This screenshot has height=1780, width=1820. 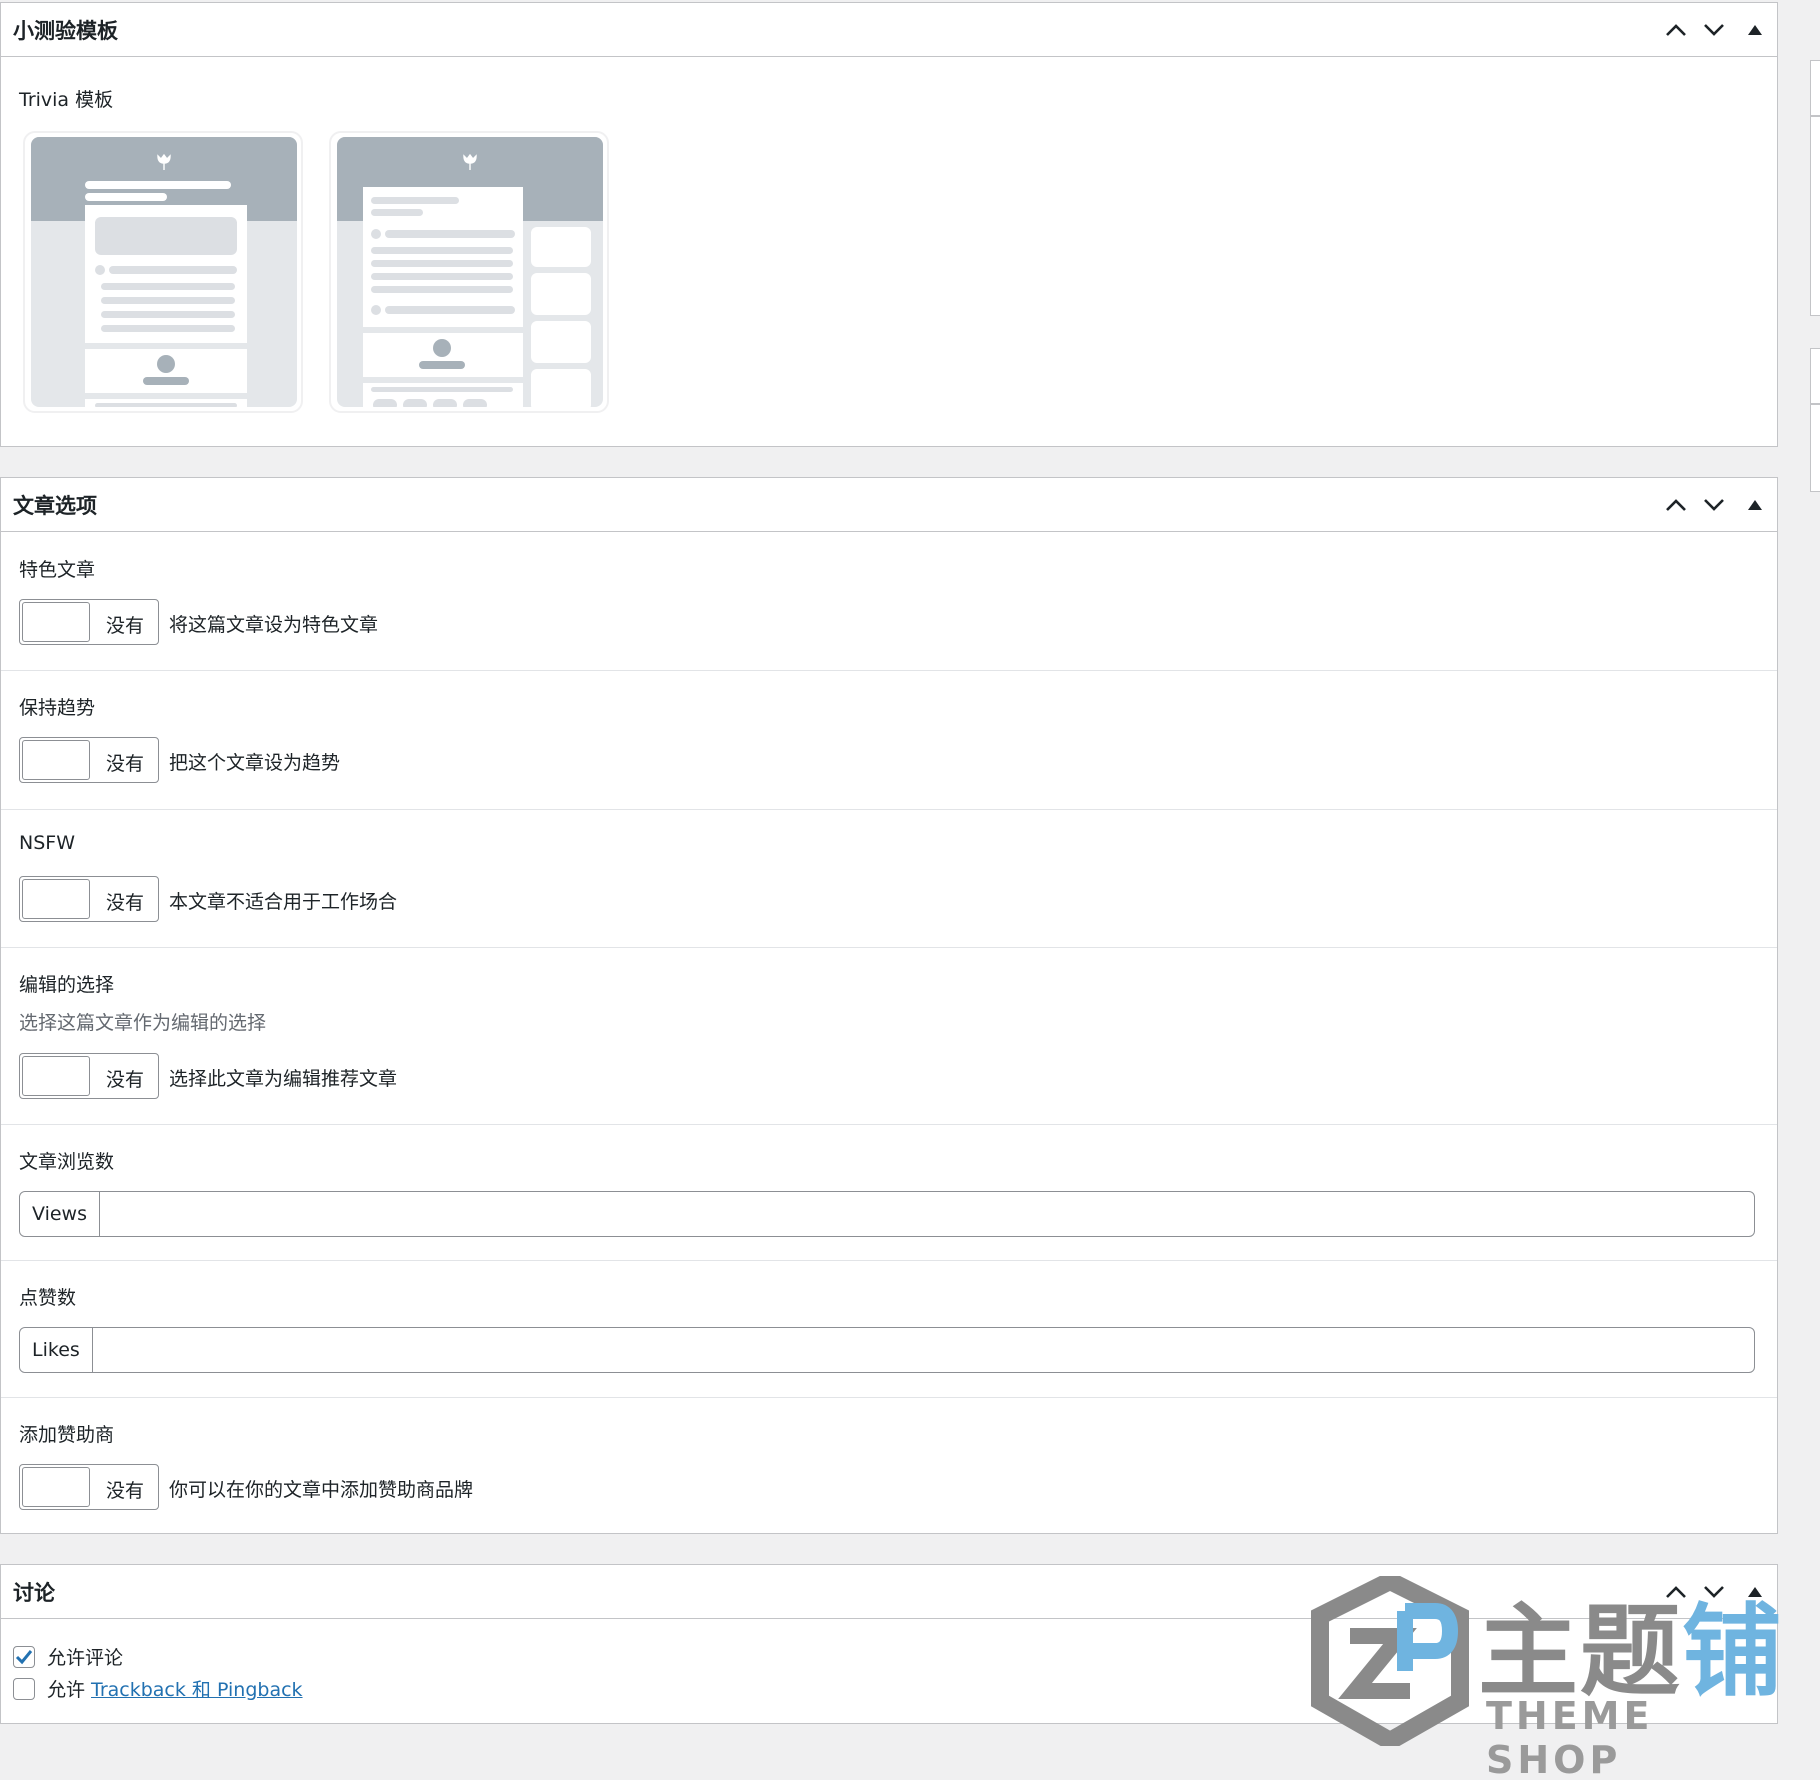 What do you see at coordinates (889, 879) in the screenshot?
I see `nsfw-row: NSFW 没有 本文章不适合用于工作场合` at bounding box center [889, 879].